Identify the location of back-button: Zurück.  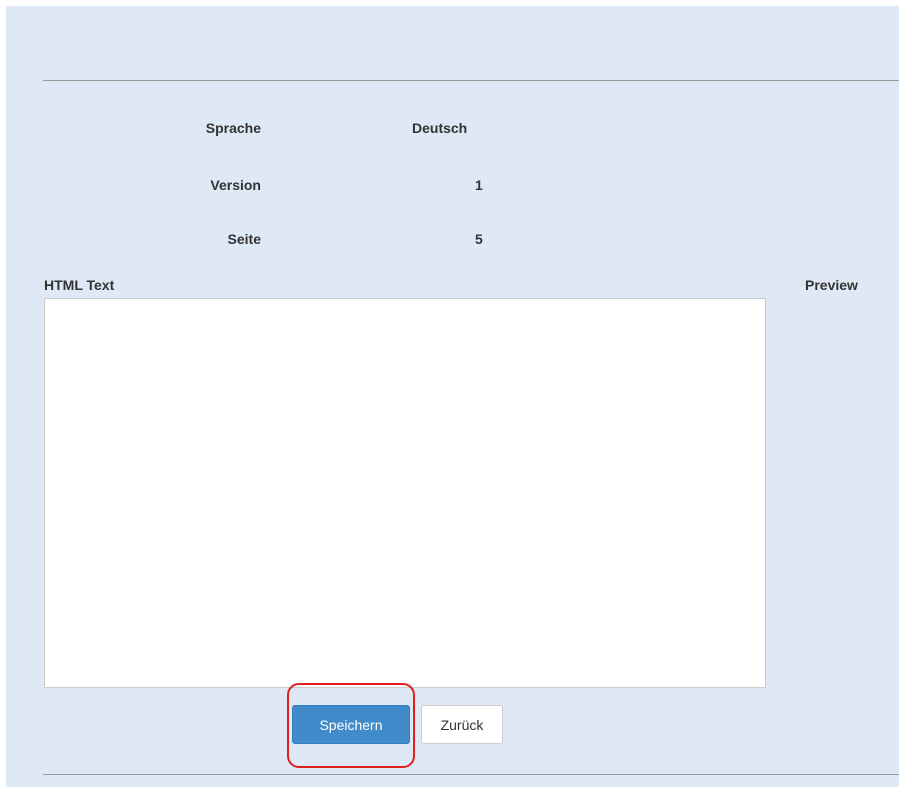
(462, 724).